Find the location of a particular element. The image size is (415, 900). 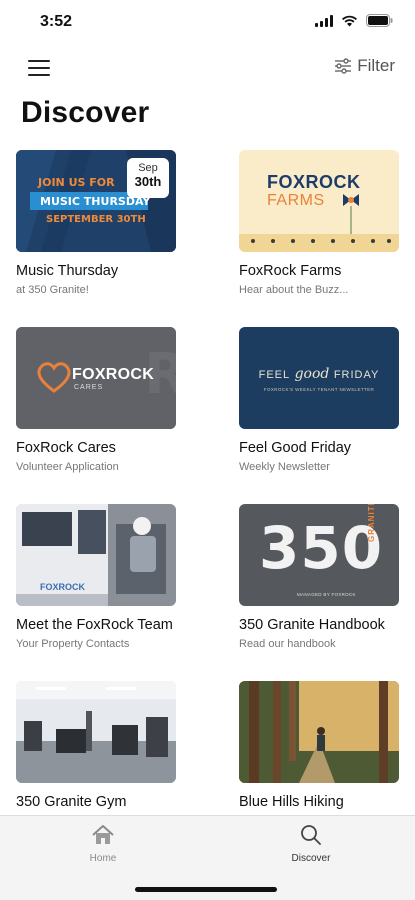

filter-label: Filter is located at coordinates (376, 65).